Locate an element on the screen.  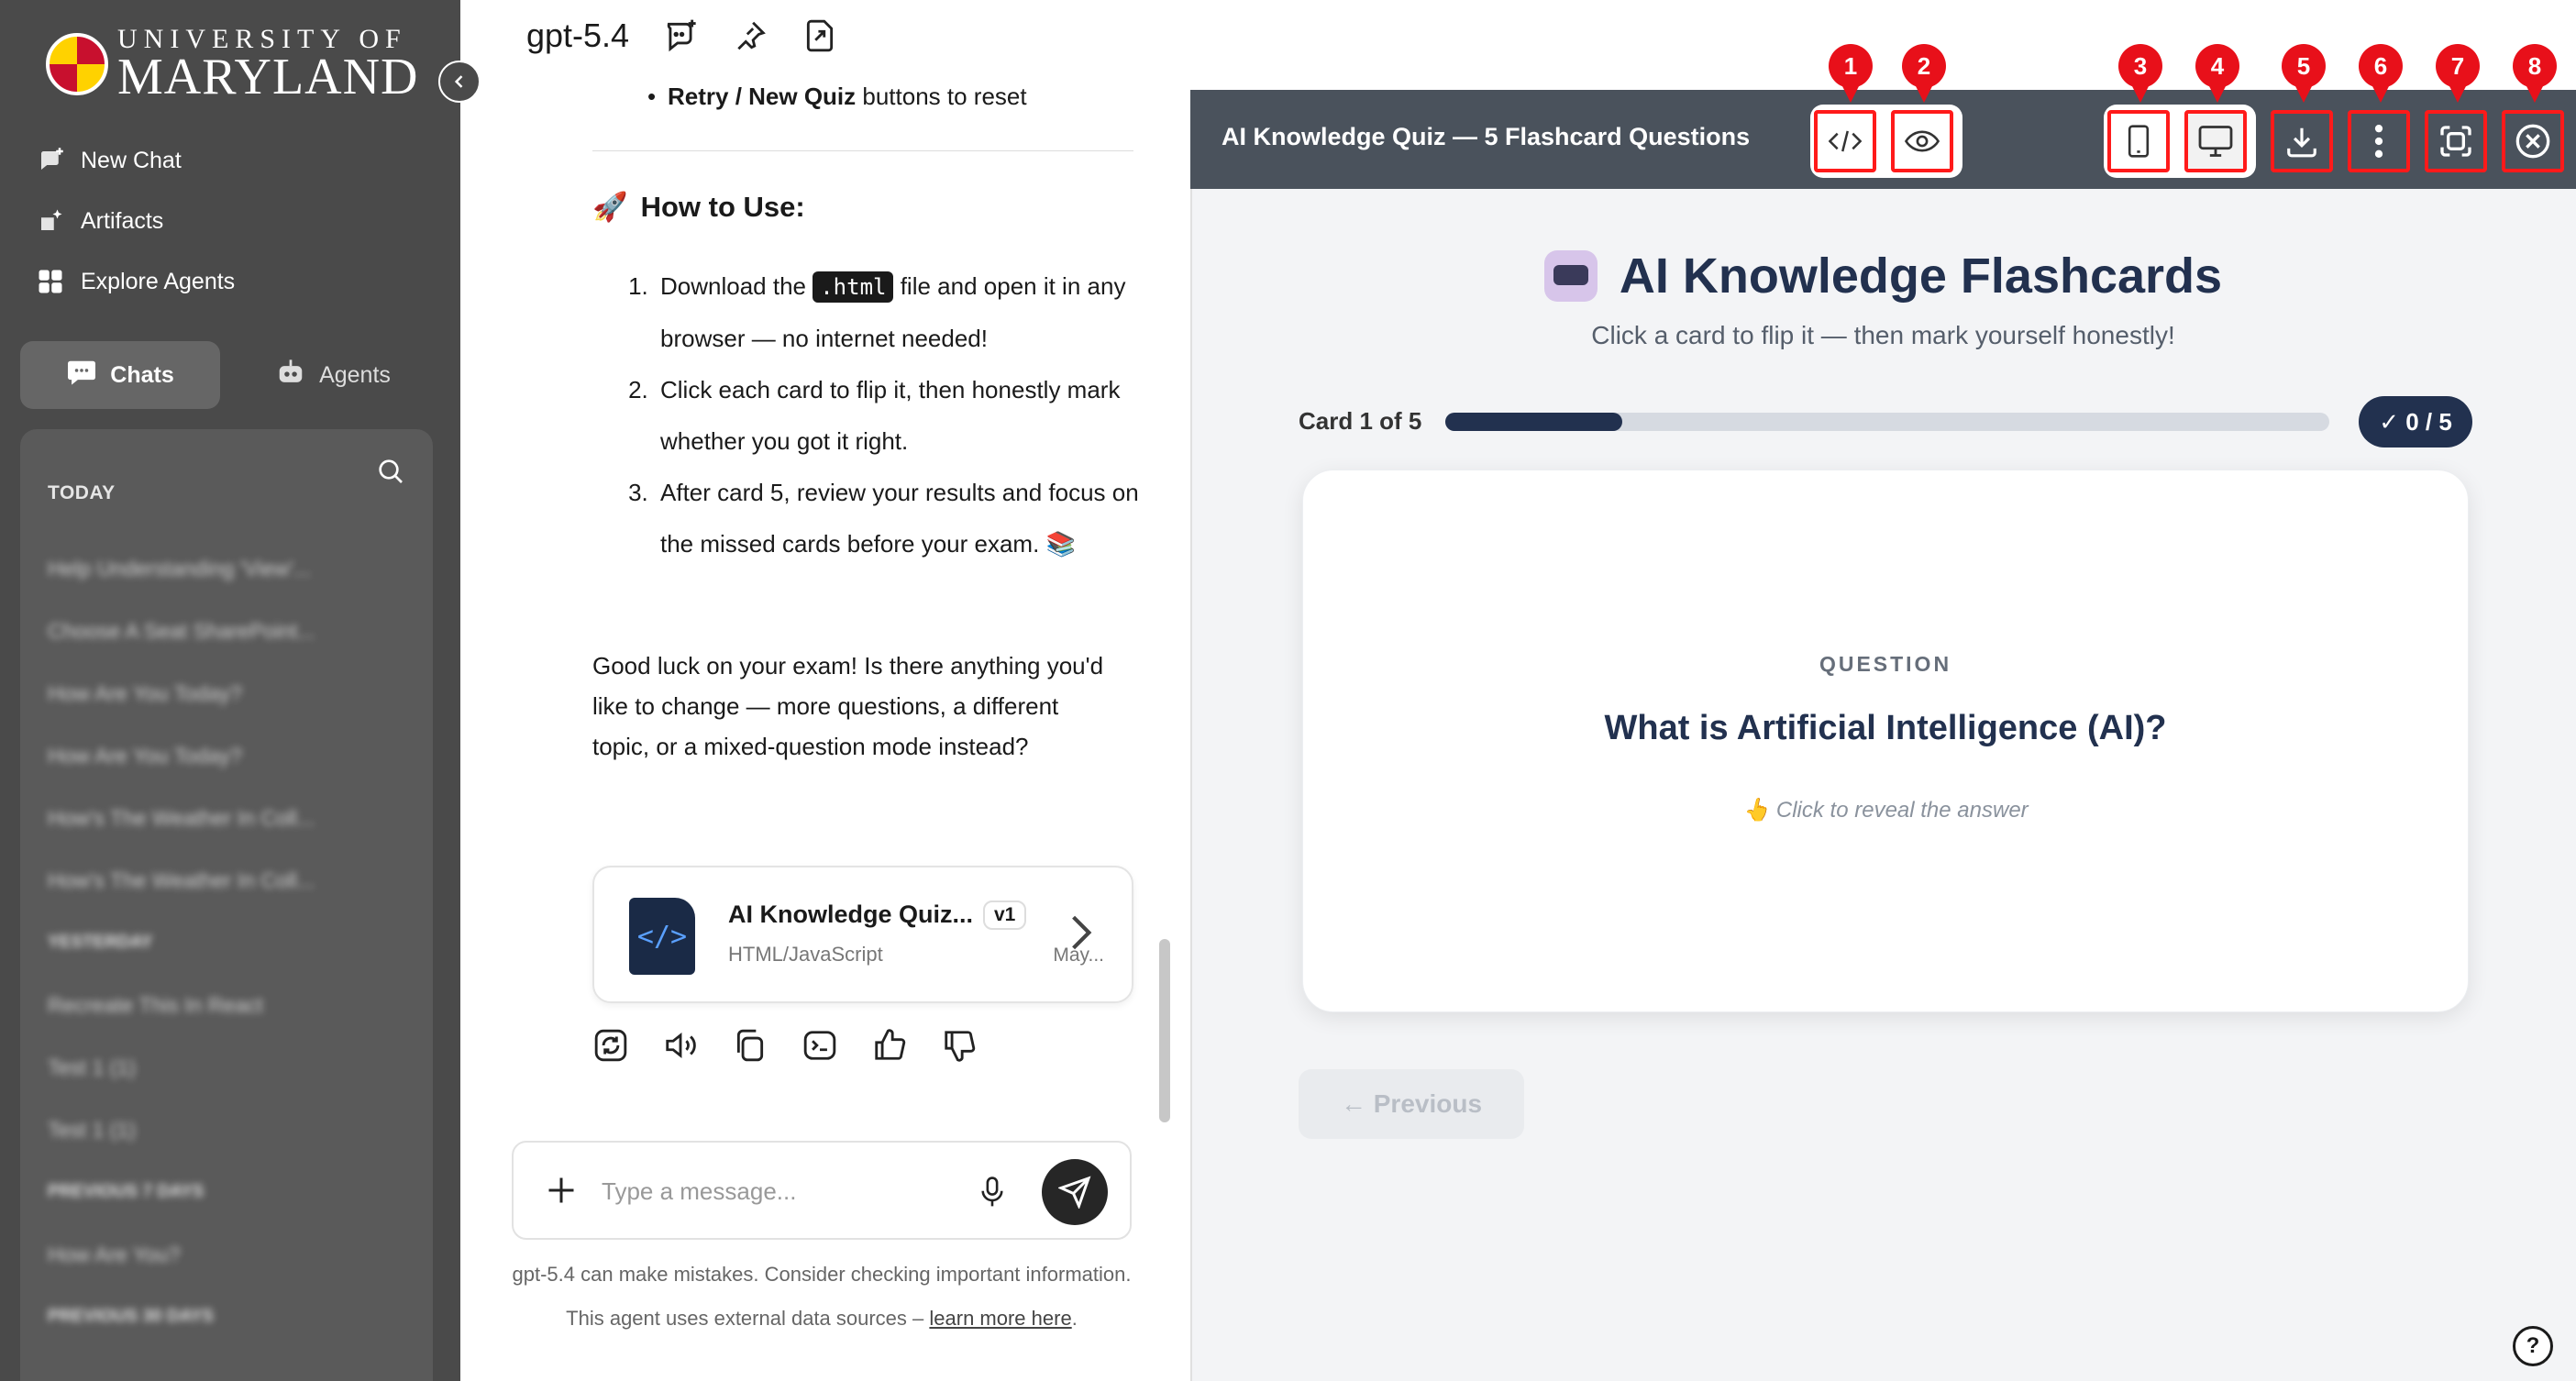
download-button is located at coordinates (2302, 141).